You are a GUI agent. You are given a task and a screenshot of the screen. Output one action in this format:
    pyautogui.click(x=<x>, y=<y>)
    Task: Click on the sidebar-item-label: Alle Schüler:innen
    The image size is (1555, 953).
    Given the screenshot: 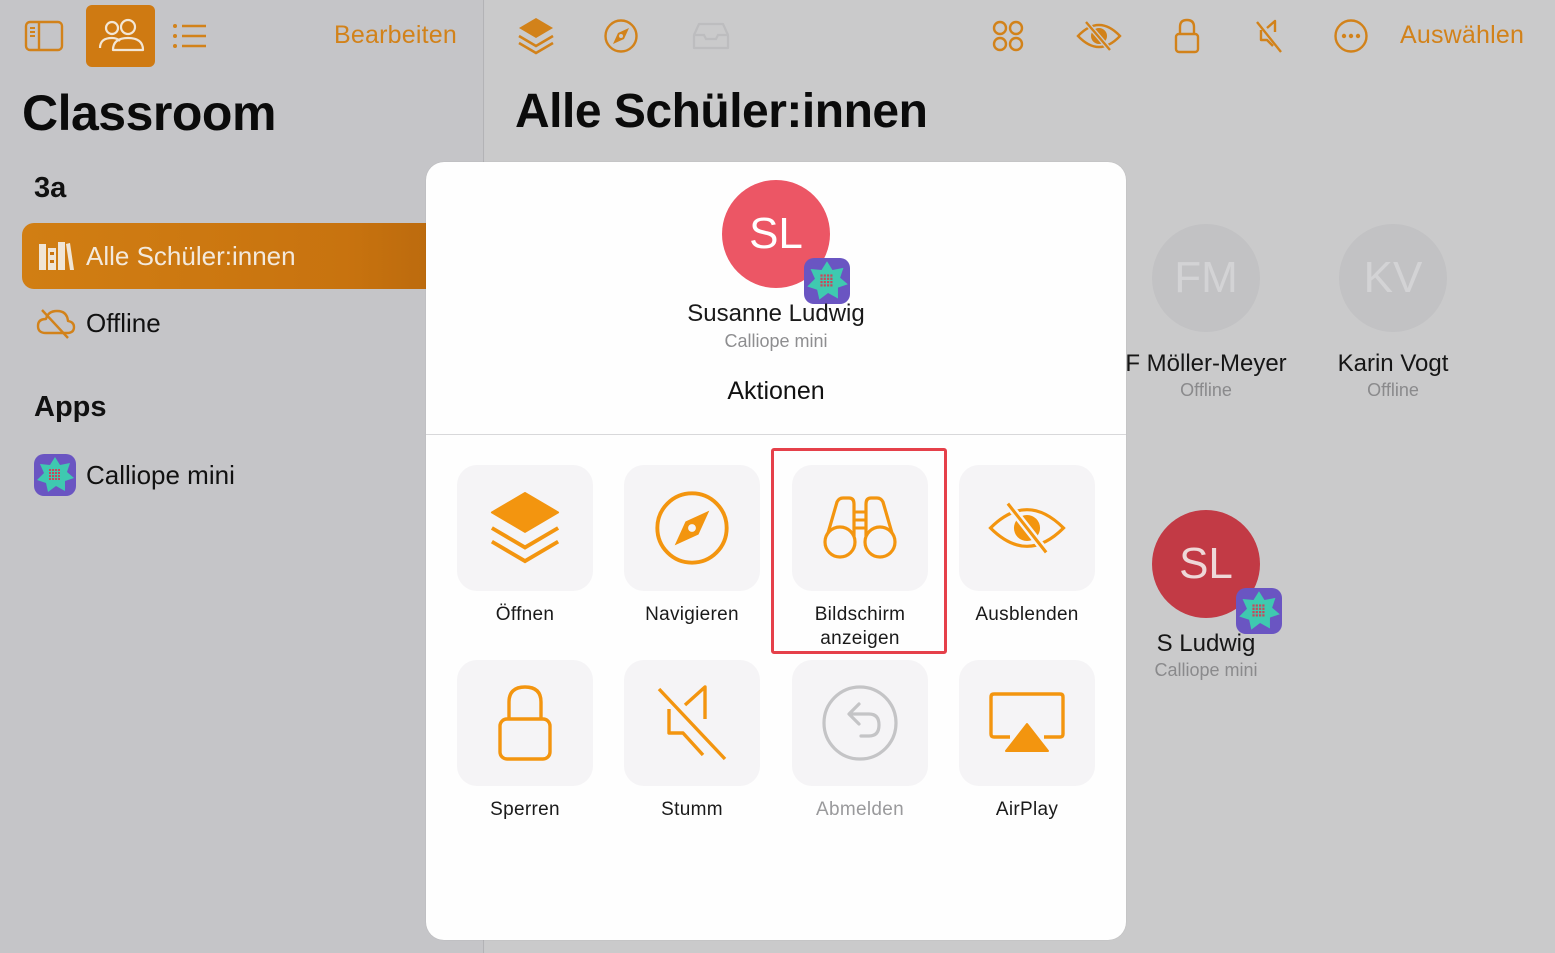 What is the action you would take?
    pyautogui.click(x=191, y=255)
    